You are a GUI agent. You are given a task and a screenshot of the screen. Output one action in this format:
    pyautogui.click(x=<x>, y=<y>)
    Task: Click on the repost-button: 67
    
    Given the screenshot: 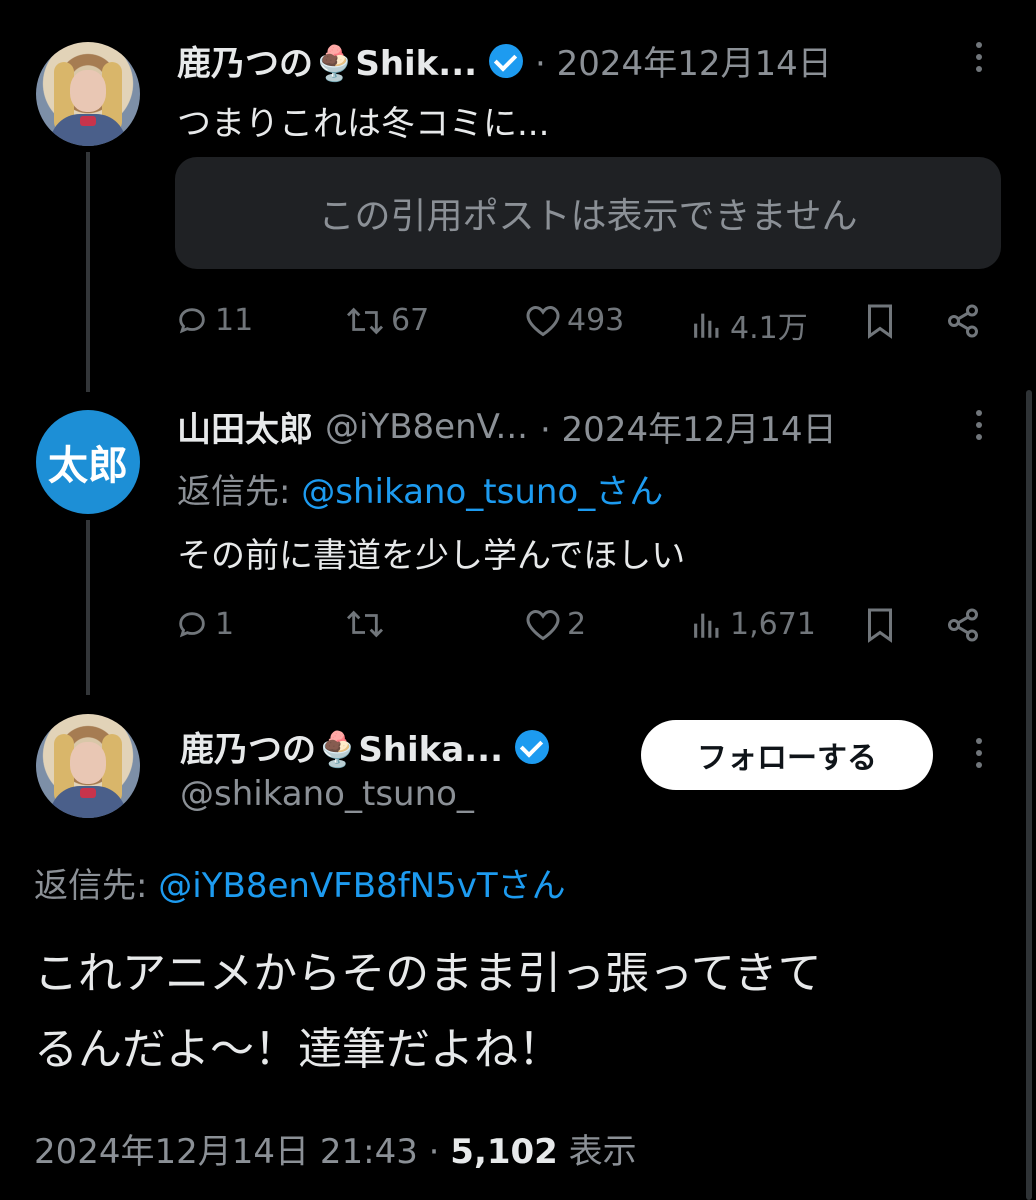 What is the action you would take?
    pyautogui.click(x=387, y=320)
    